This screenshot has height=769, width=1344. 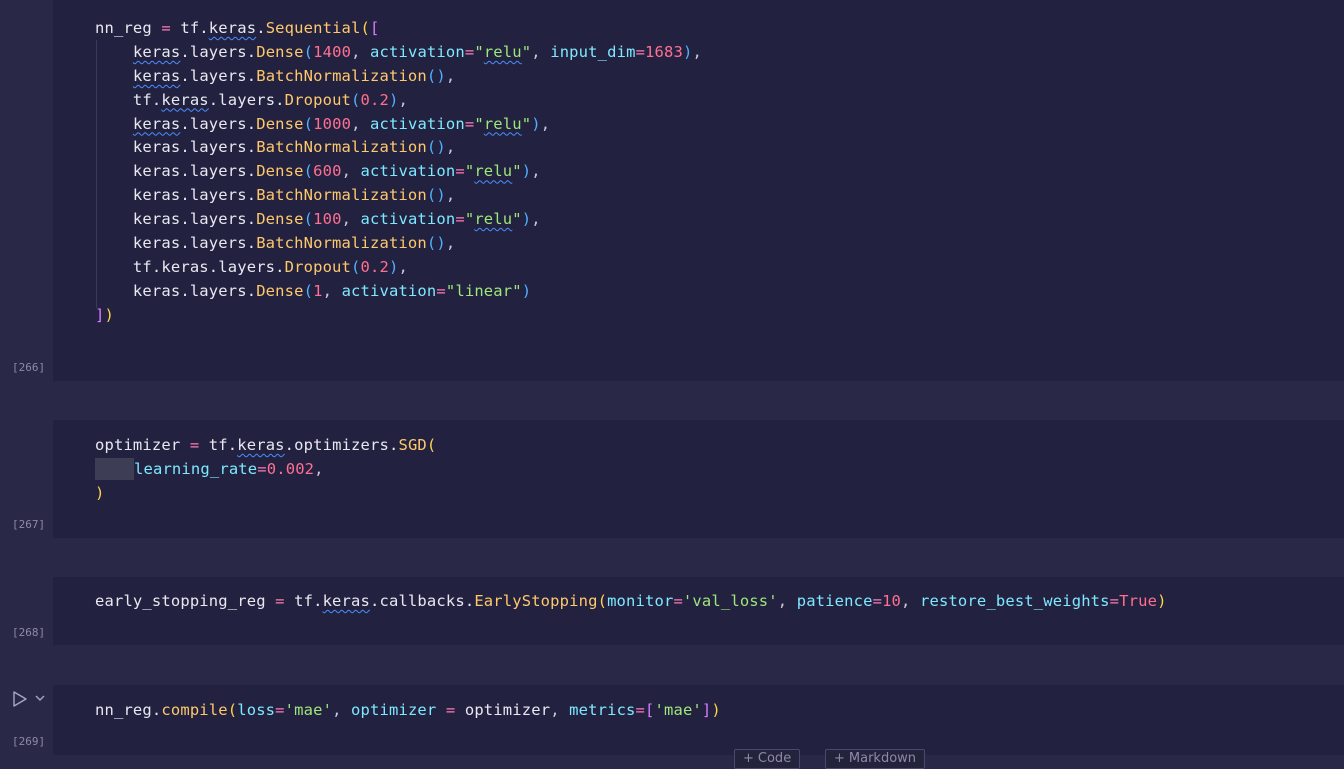 I want to click on code-token: "linear", so click(x=483, y=290).